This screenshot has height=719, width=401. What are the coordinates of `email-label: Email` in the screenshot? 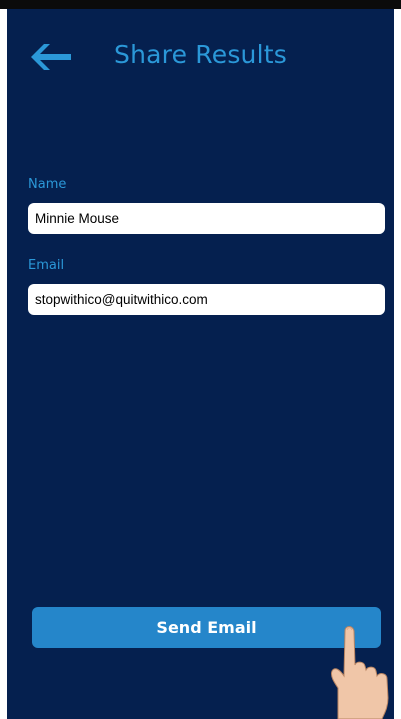 It's located at (46, 265).